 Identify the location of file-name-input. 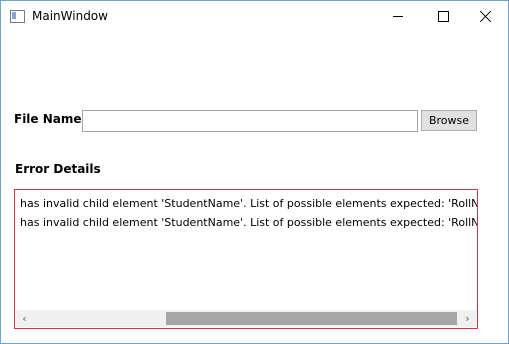
(250, 121).